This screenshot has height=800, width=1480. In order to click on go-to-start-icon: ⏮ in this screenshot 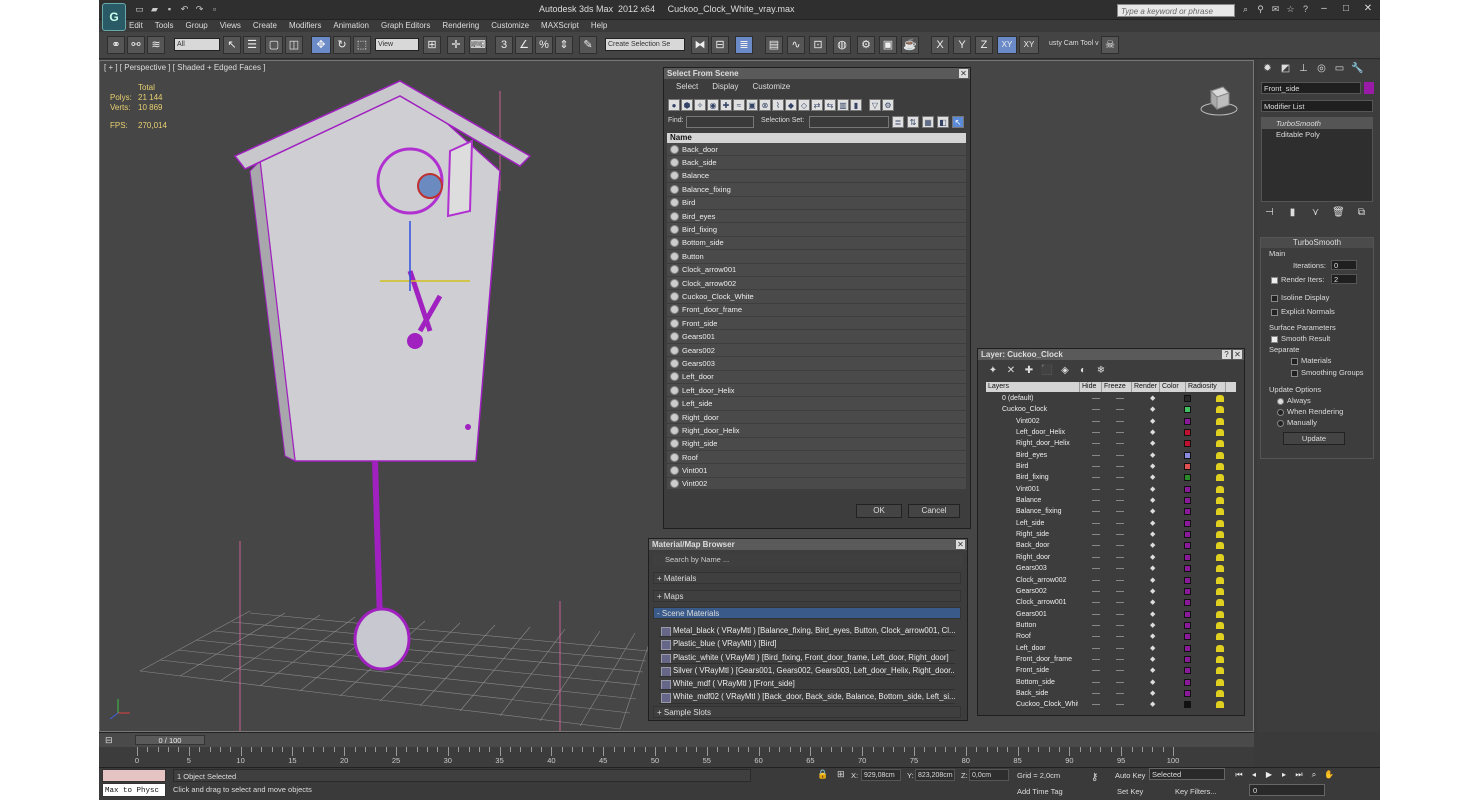, I will do `click(1239, 774)`.